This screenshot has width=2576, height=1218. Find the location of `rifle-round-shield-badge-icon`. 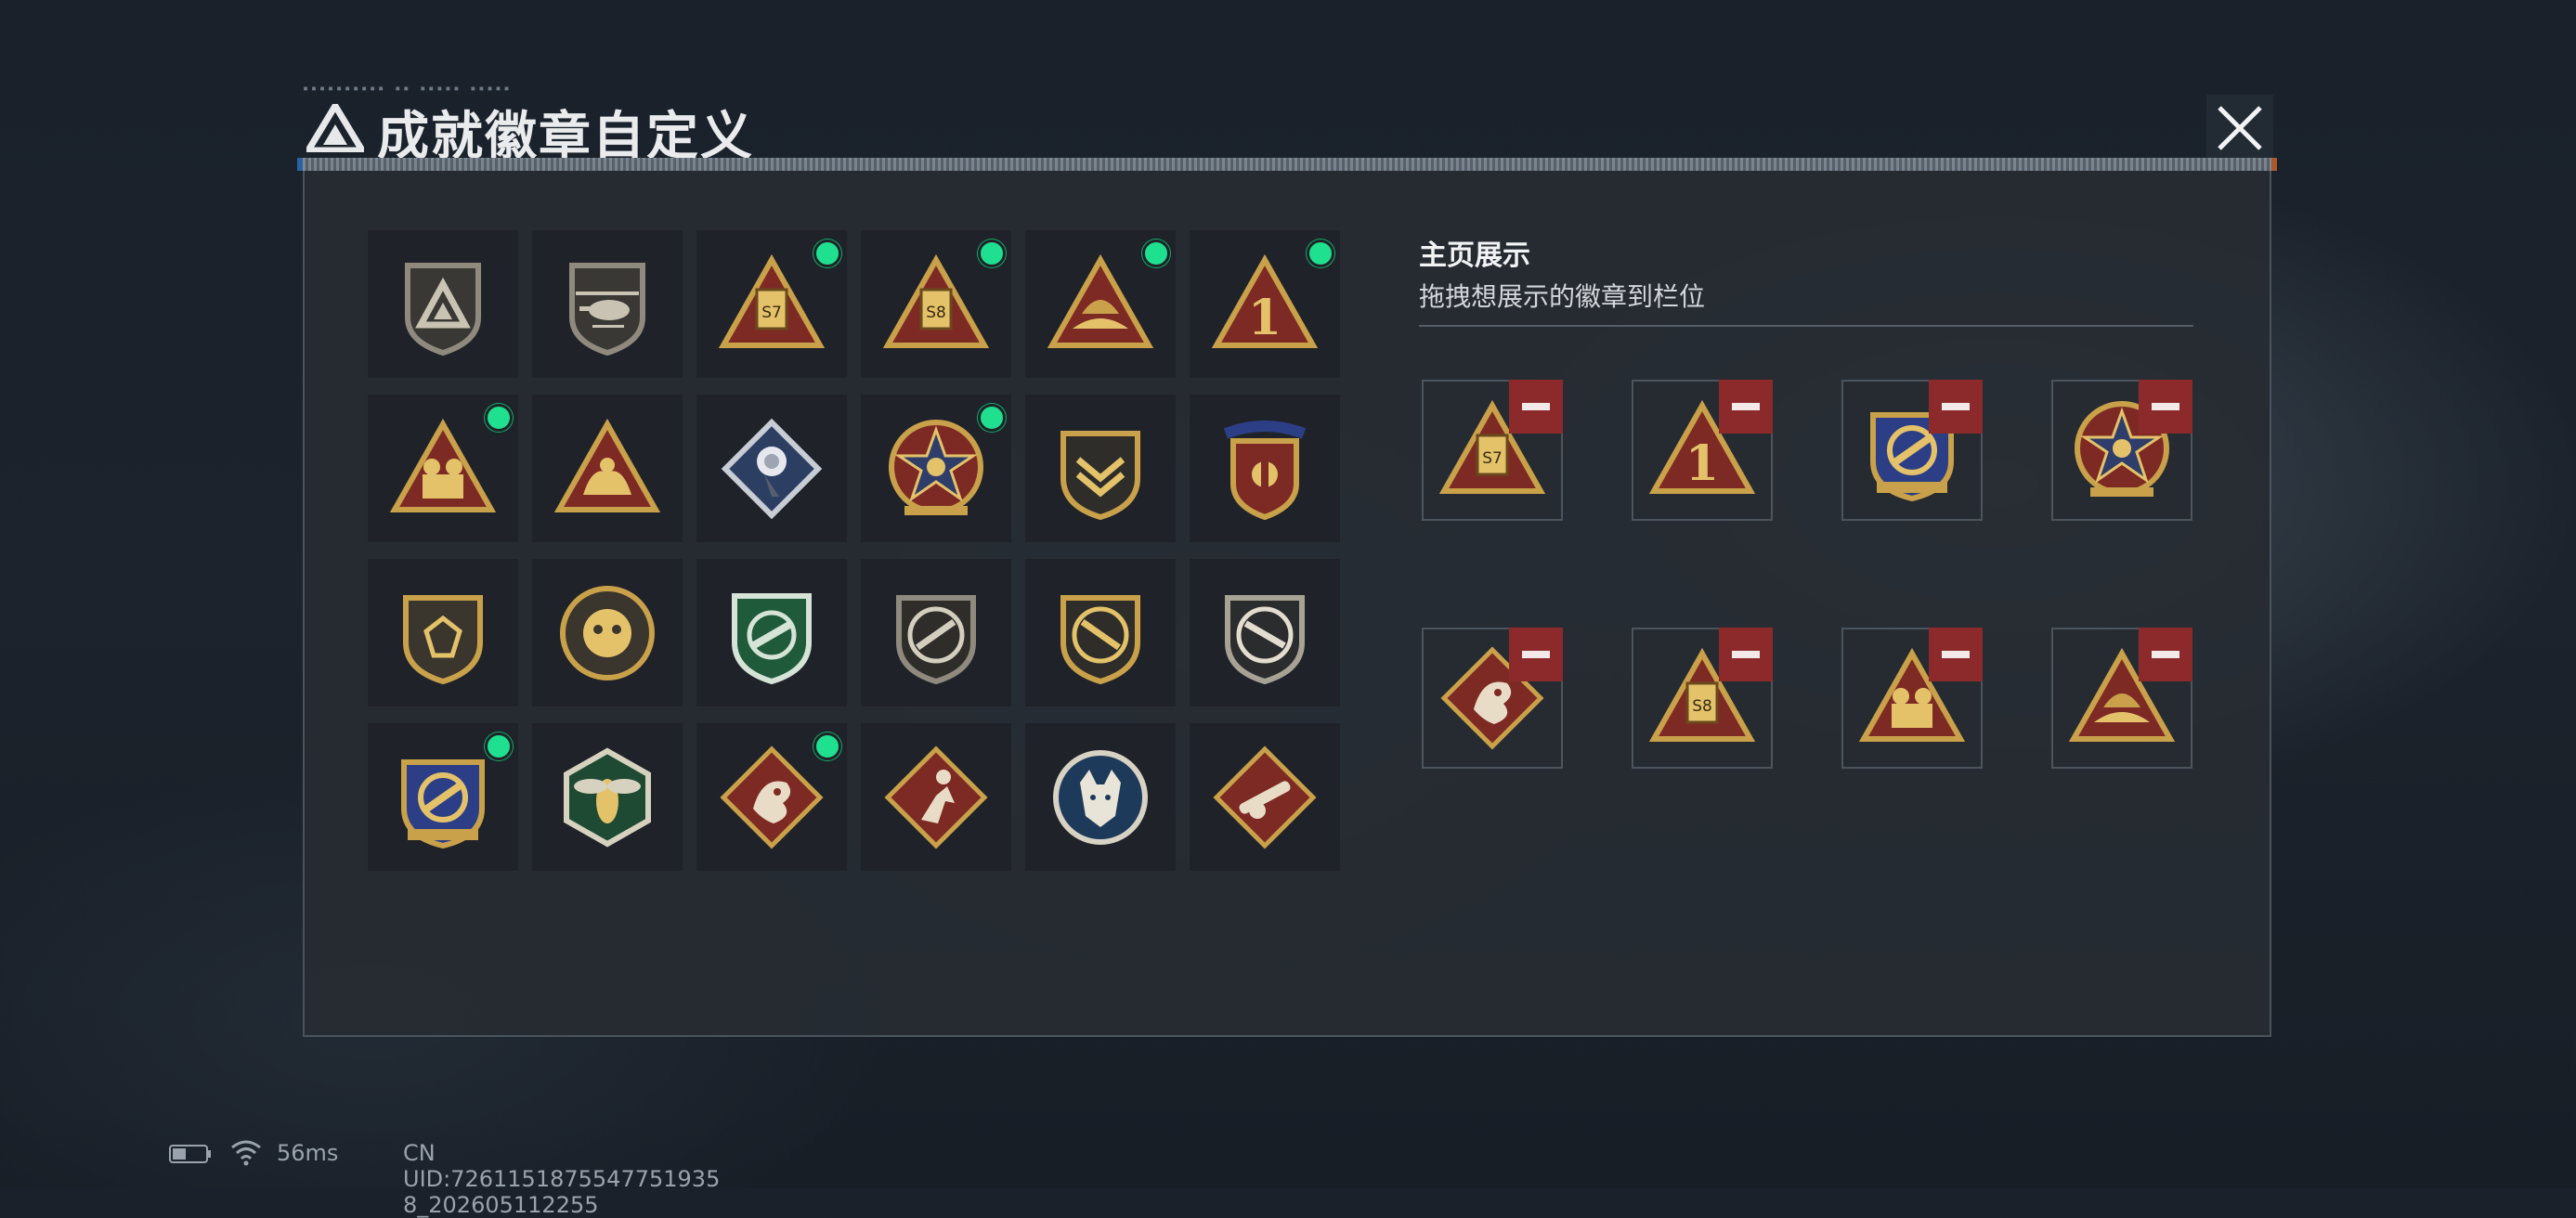

rifle-round-shield-badge-icon is located at coordinates (936, 640).